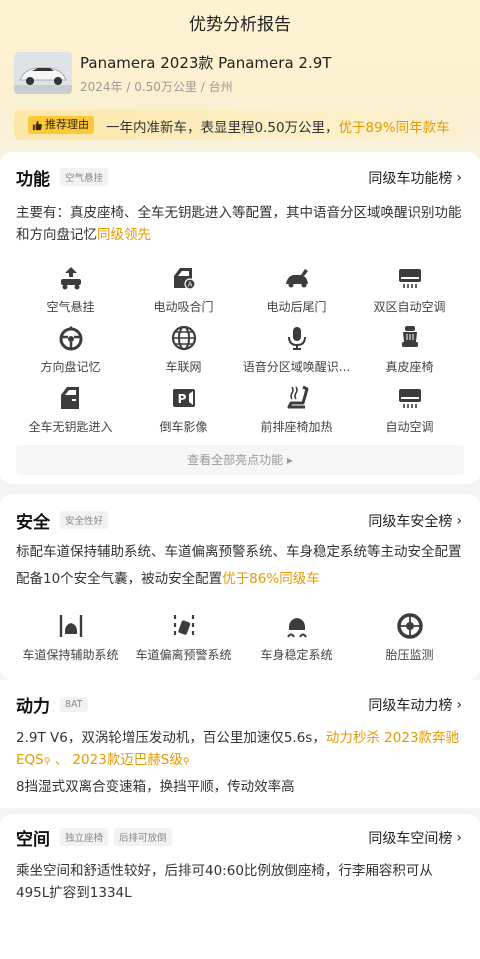 Image resolution: width=480 pixels, height=959 pixels. I want to click on recommend-reason-bar: 推荐理由 一年内准新车，表显里程0.50万公里，优于89%同年款车, so click(240, 125).